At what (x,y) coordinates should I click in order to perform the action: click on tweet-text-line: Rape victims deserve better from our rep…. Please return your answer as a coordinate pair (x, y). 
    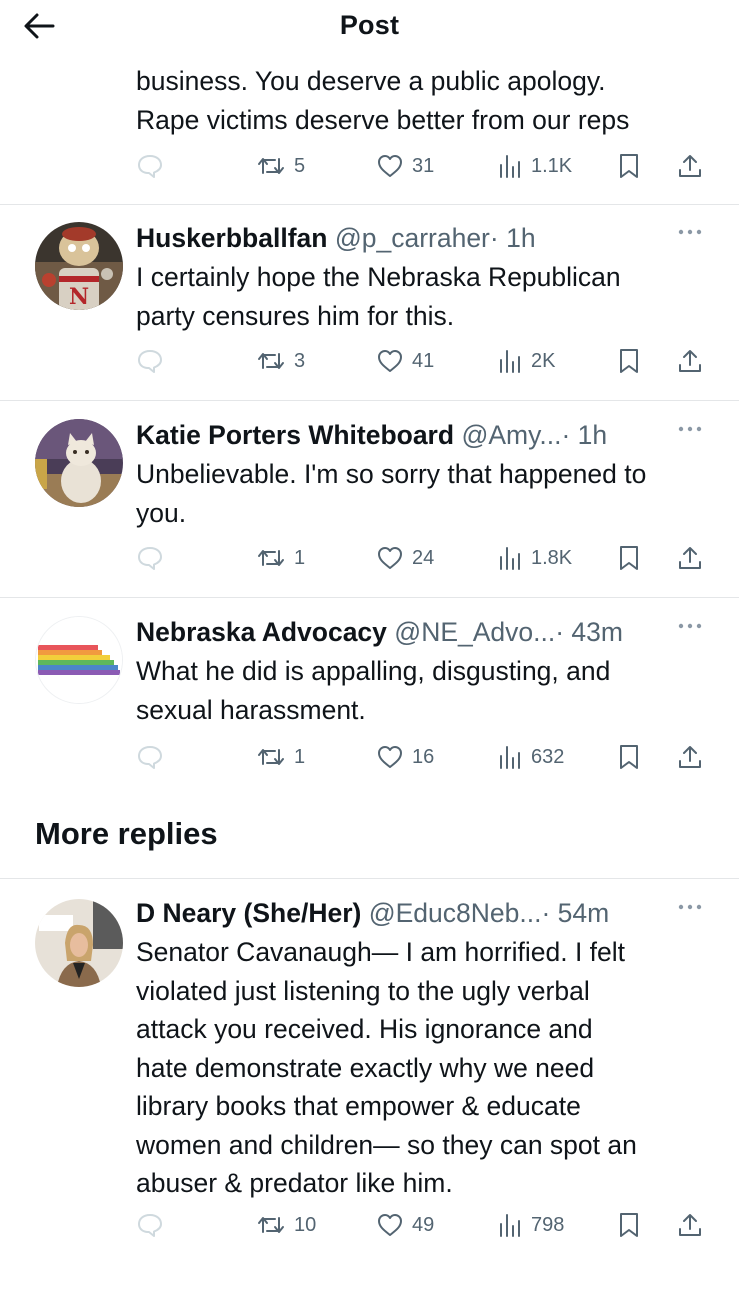
    Looking at the image, I should click on (383, 119).